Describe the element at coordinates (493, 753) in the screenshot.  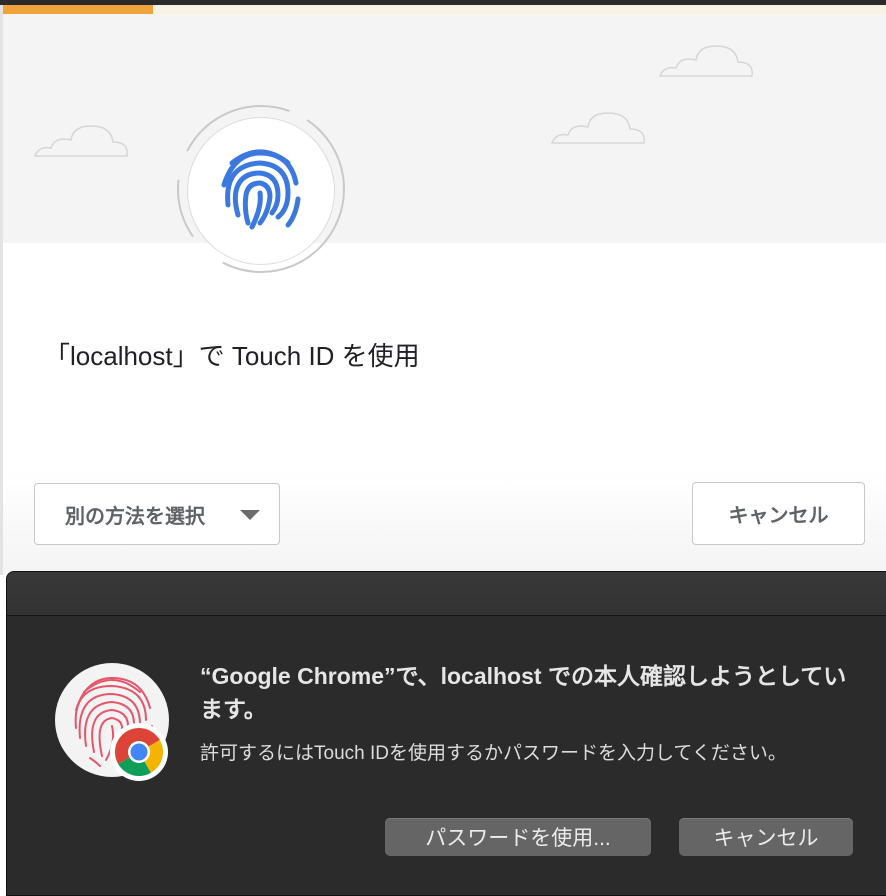
I see `sheet-description: 許可するにはTouch IDを使用するかパスワードを入力してください。` at that location.